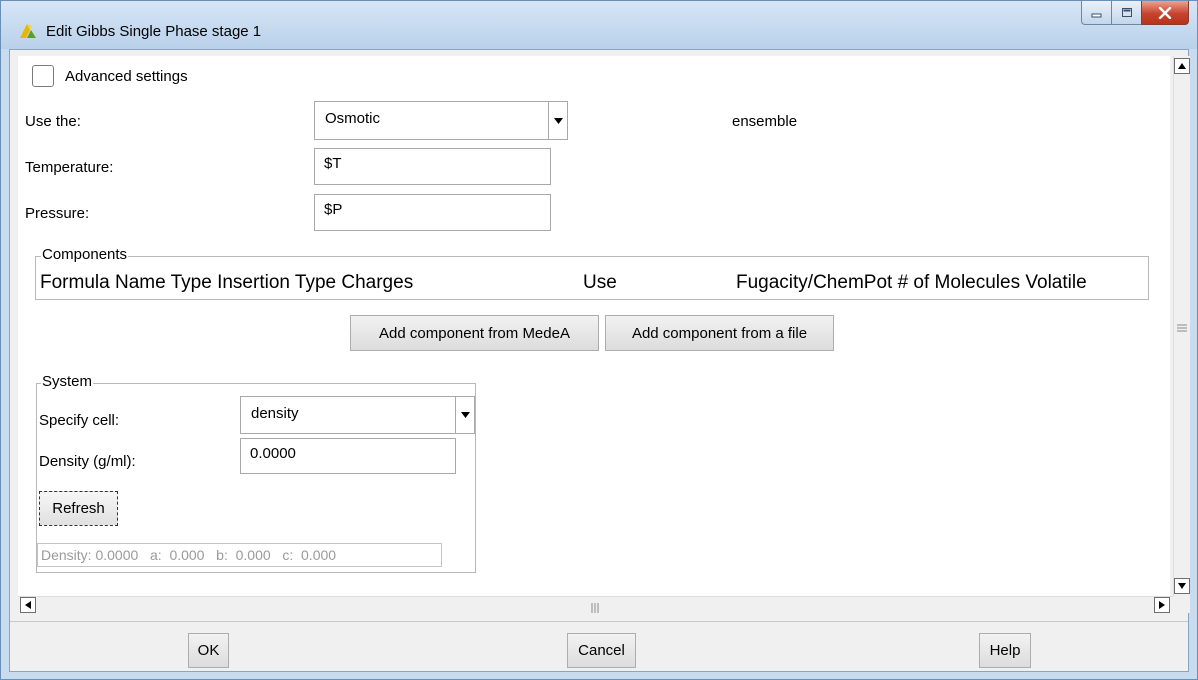  I want to click on ensemble-select-value: Osmotic, so click(353, 118).